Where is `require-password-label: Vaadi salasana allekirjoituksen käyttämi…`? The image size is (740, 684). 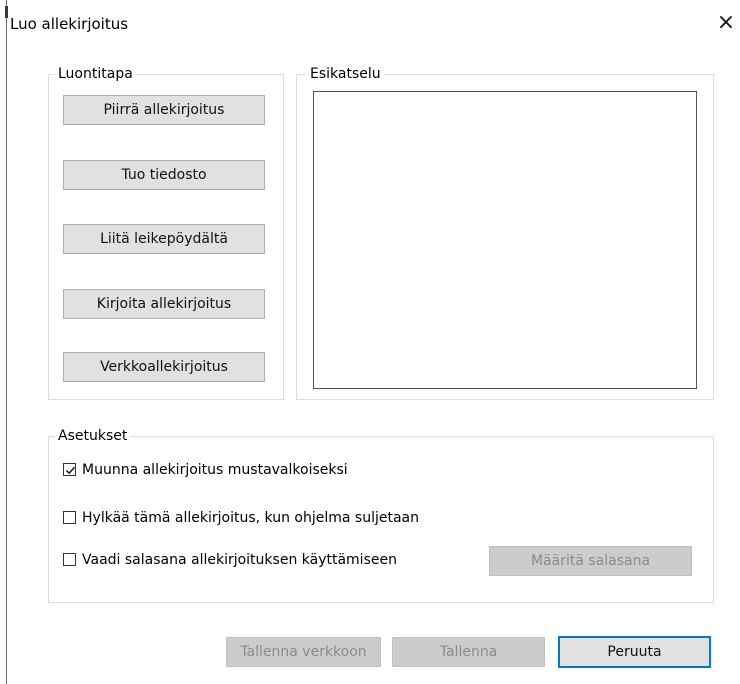
require-password-label: Vaadi salasana allekirjoituksen käyttämi… is located at coordinates (239, 560).